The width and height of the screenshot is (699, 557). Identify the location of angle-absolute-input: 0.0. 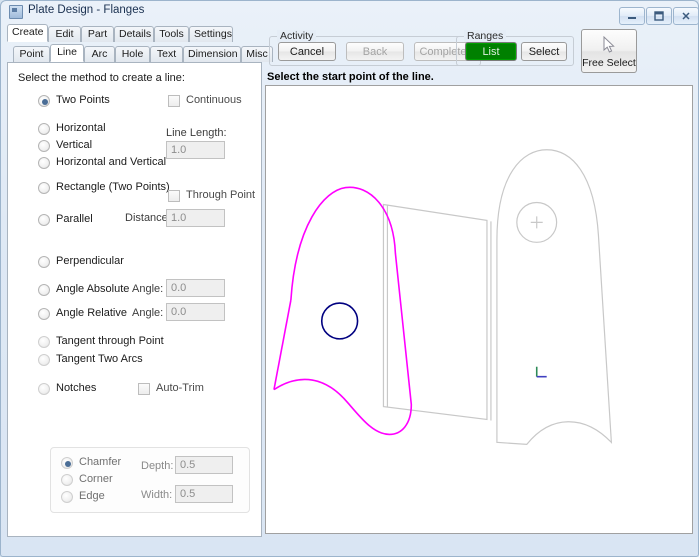
(195, 288).